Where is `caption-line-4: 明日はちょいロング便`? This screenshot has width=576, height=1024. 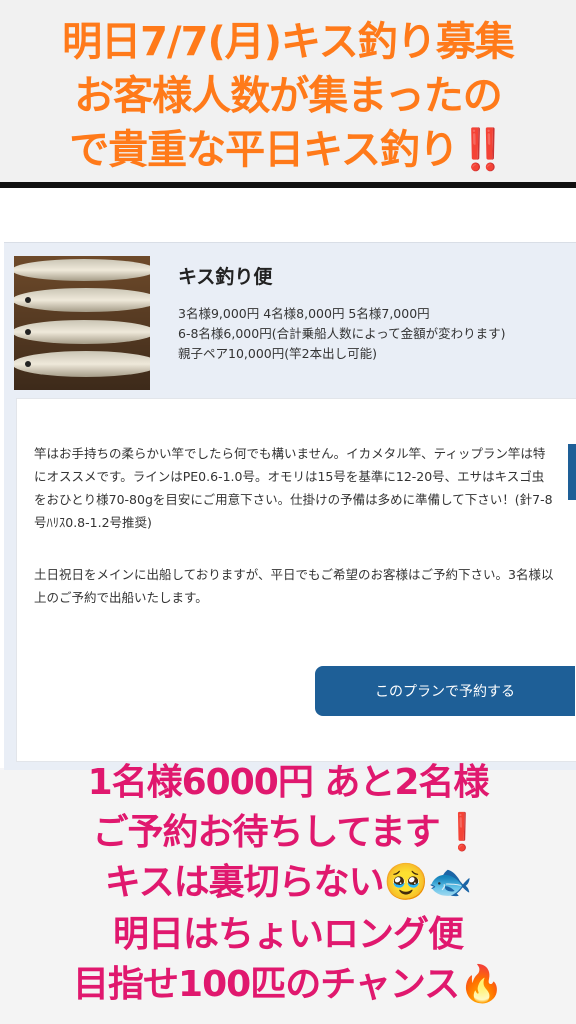 caption-line-4: 明日はちょいロング便 is located at coordinates (288, 934).